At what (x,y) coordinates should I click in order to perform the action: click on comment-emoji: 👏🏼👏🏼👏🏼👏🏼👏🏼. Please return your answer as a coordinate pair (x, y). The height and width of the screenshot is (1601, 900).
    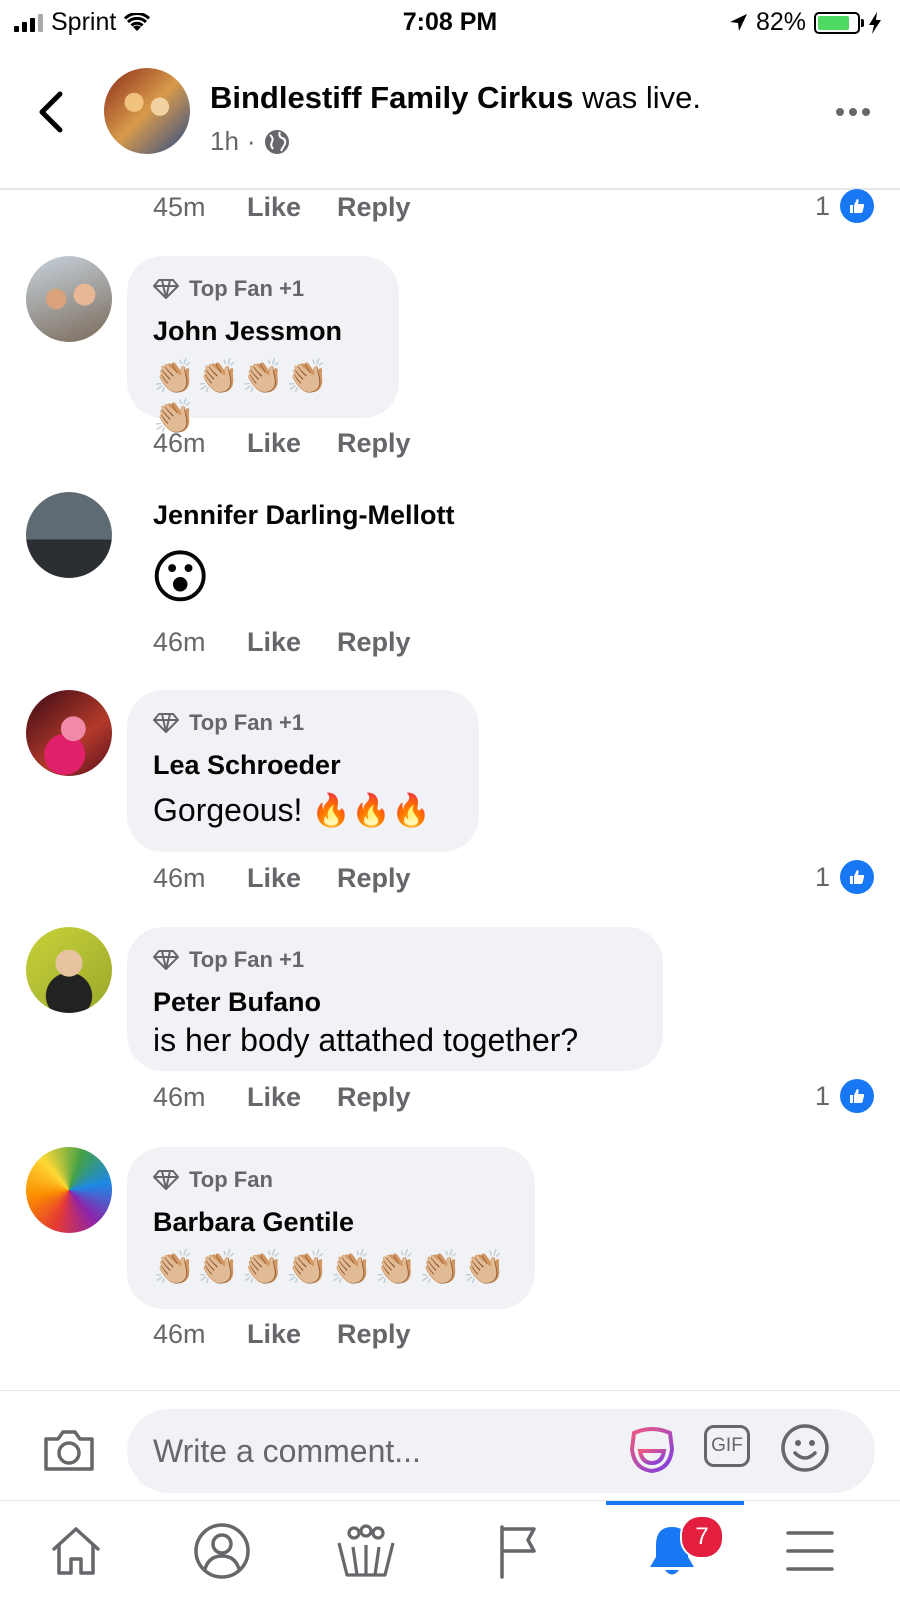
    Looking at the image, I should click on (242, 397).